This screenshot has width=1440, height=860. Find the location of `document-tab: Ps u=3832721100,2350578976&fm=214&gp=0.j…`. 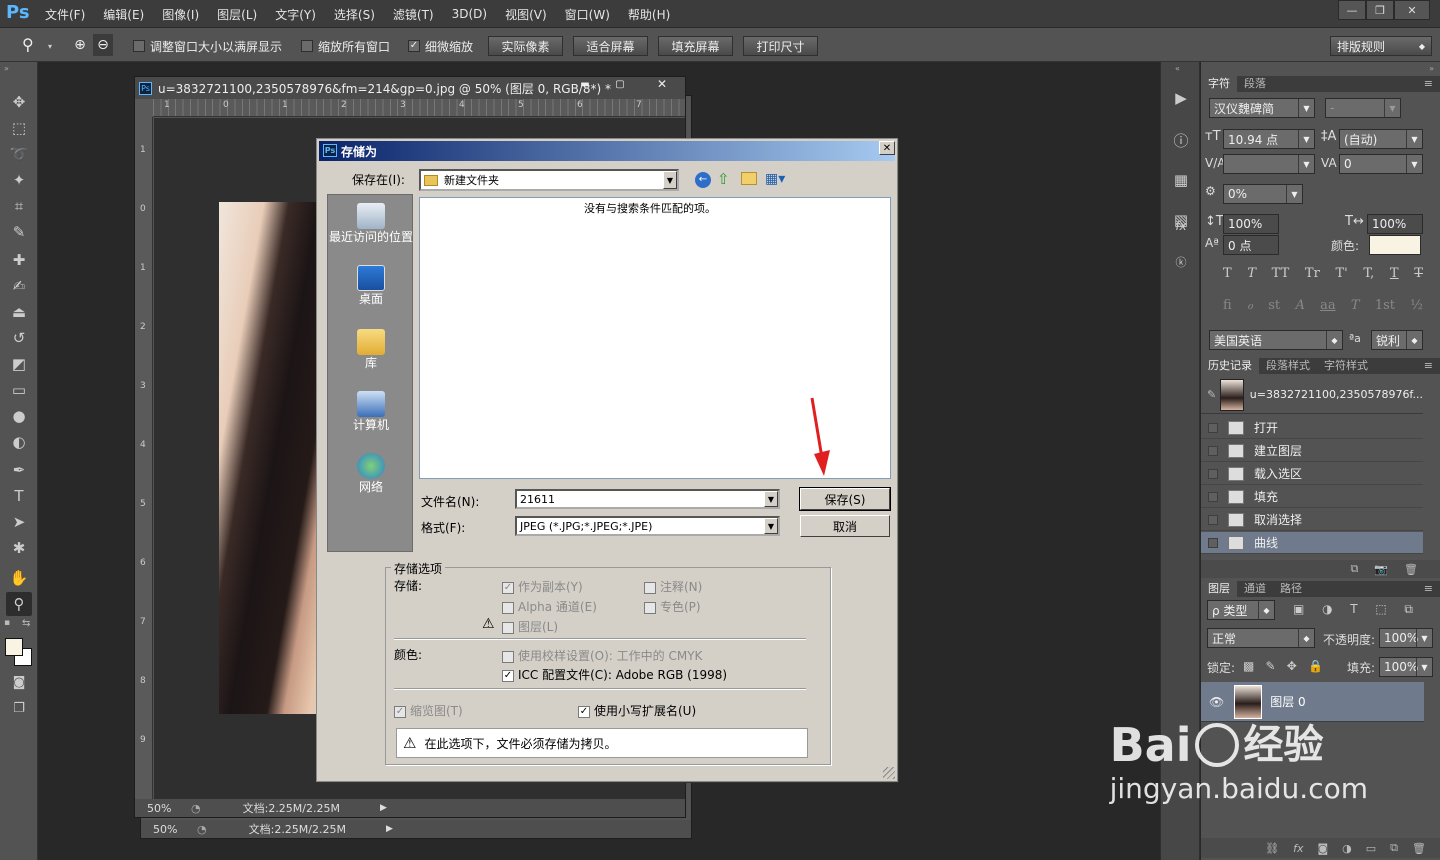

document-tab: Ps u=3832721100,2350578976&fm=214&gp=0.j… is located at coordinates (410, 88).